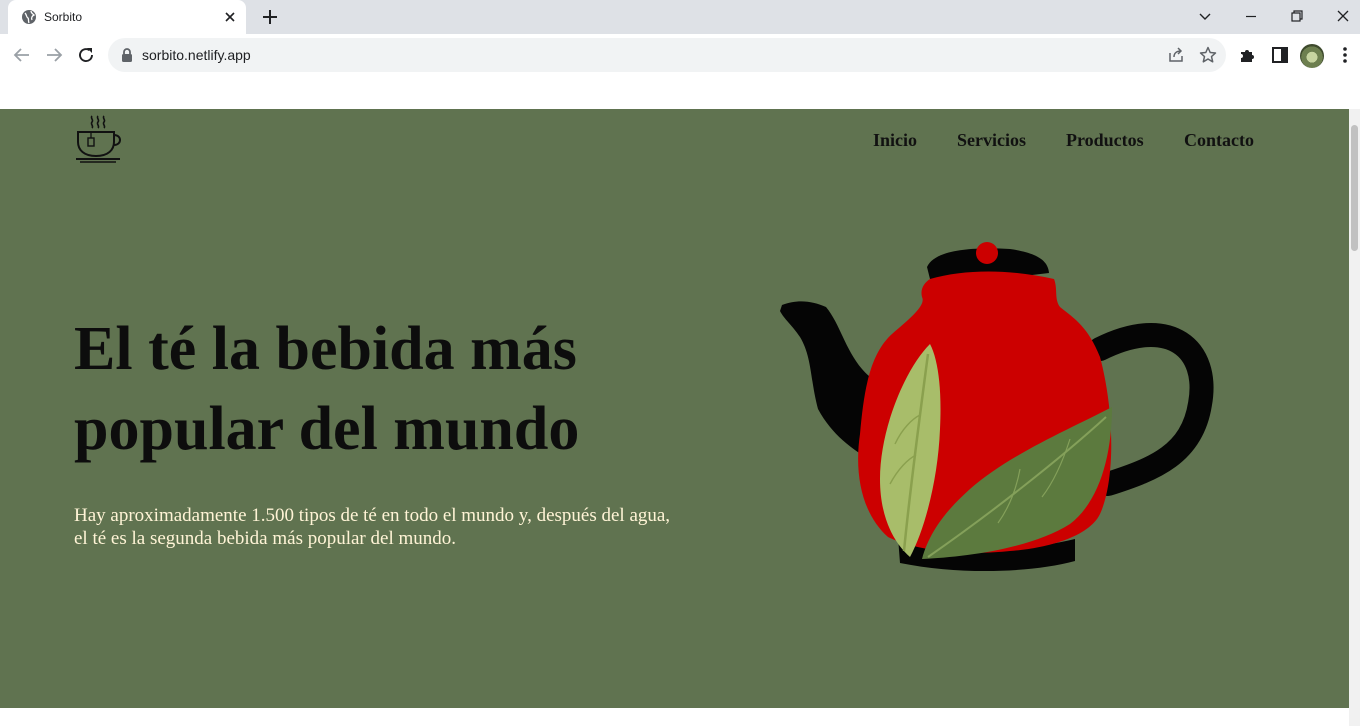 Image resolution: width=1360 pixels, height=726 pixels. What do you see at coordinates (1205, 16) in the screenshot?
I see `chevron-down-icon` at bounding box center [1205, 16].